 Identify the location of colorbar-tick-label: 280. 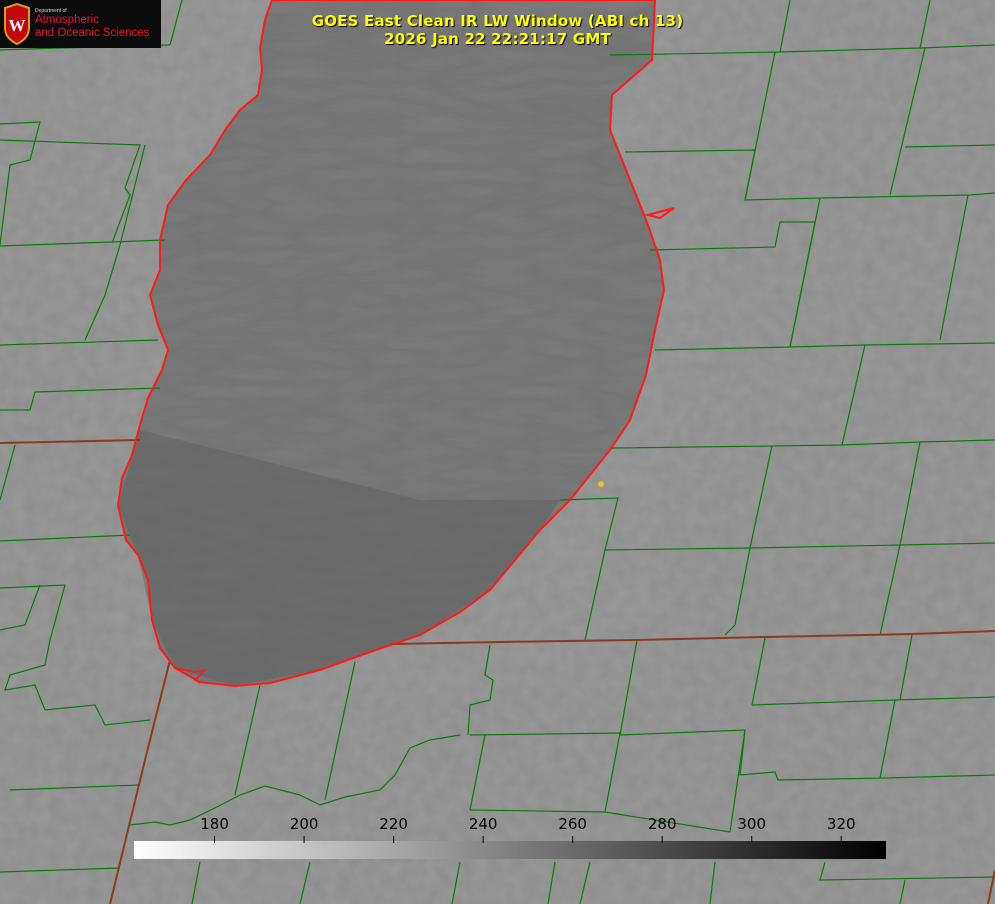
(662, 824).